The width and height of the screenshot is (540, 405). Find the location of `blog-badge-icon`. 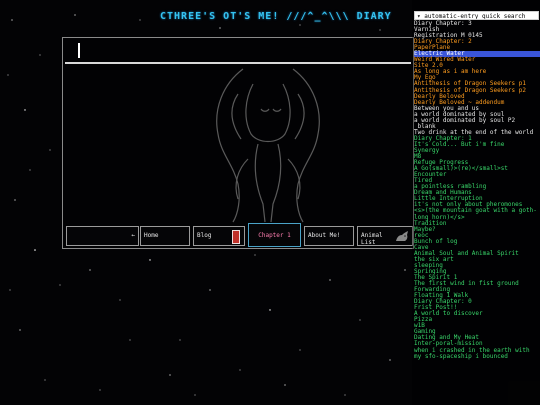

blog-badge-icon is located at coordinates (236, 237).